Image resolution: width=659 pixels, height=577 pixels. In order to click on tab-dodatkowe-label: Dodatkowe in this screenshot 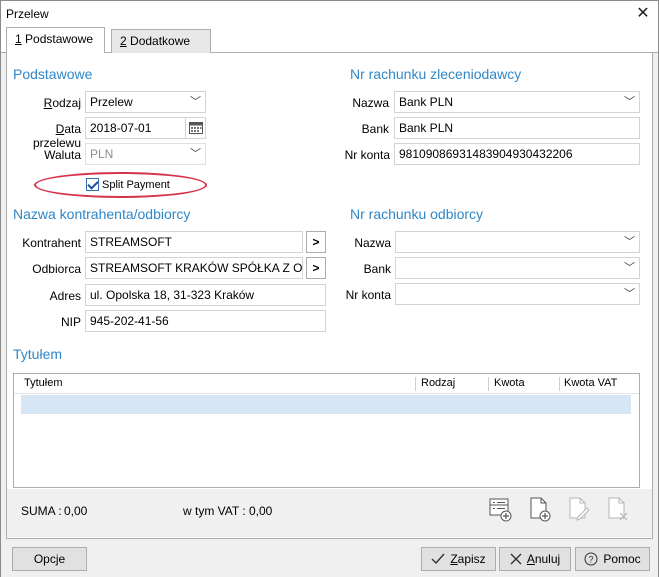, I will do `click(158, 41)`.